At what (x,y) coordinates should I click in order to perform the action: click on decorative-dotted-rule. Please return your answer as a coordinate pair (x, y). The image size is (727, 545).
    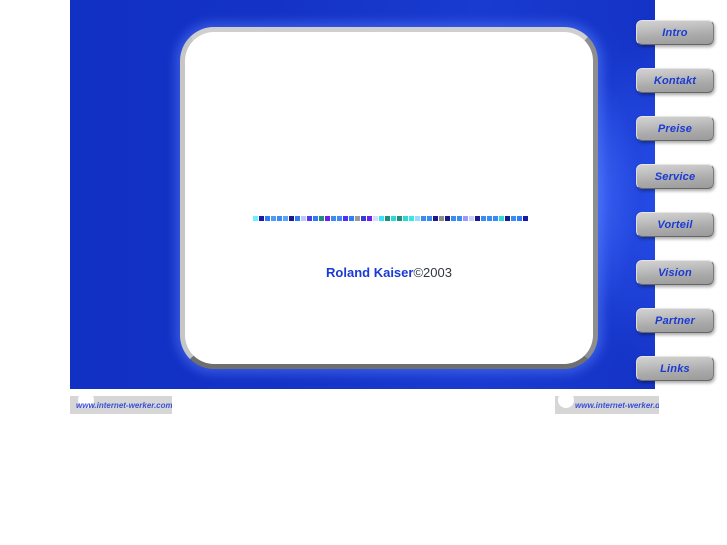
    Looking at the image, I should click on (392, 218).